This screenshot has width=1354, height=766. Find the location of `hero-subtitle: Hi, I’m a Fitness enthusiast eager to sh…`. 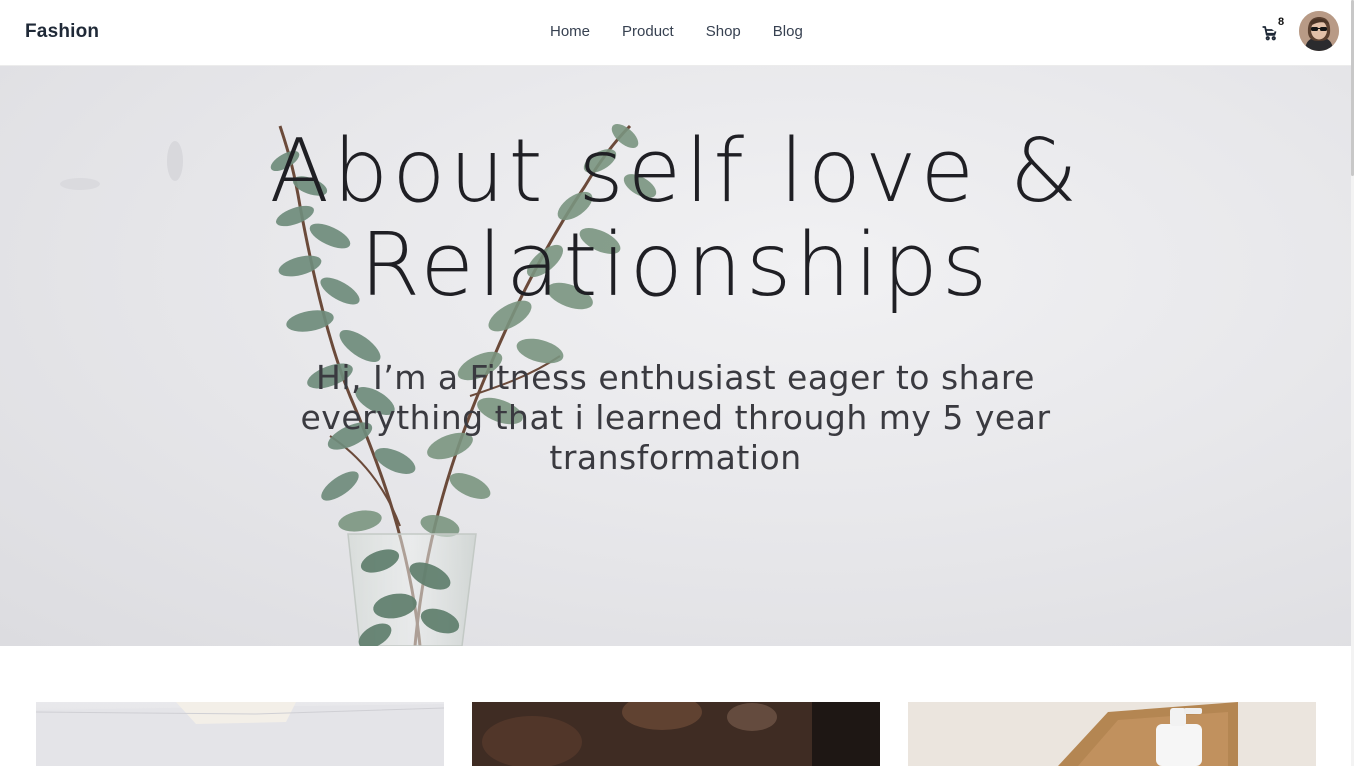

hero-subtitle: Hi, I’m a Fitness enthusiast eager to sh… is located at coordinates (675, 417).